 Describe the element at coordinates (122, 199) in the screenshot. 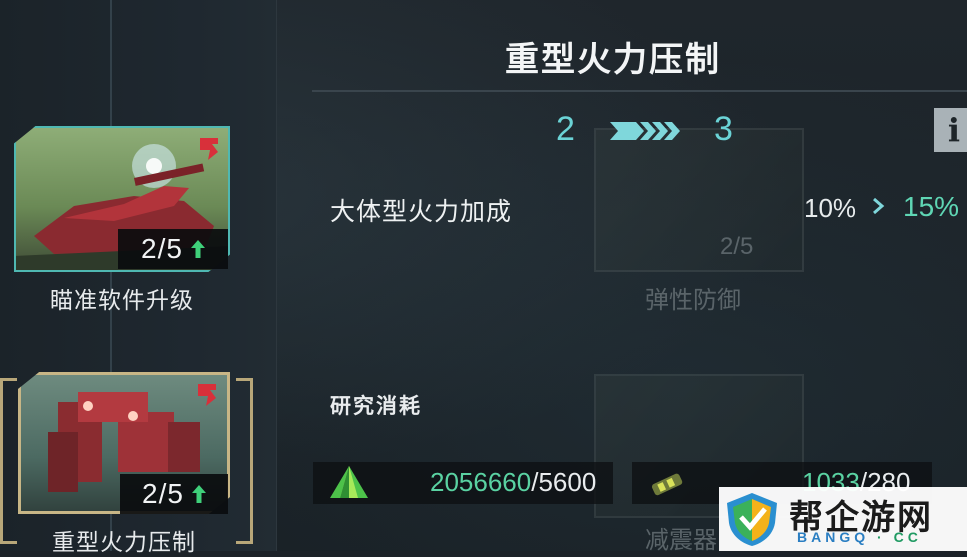

I see `skill-node-aiming-software: 2/5` at that location.